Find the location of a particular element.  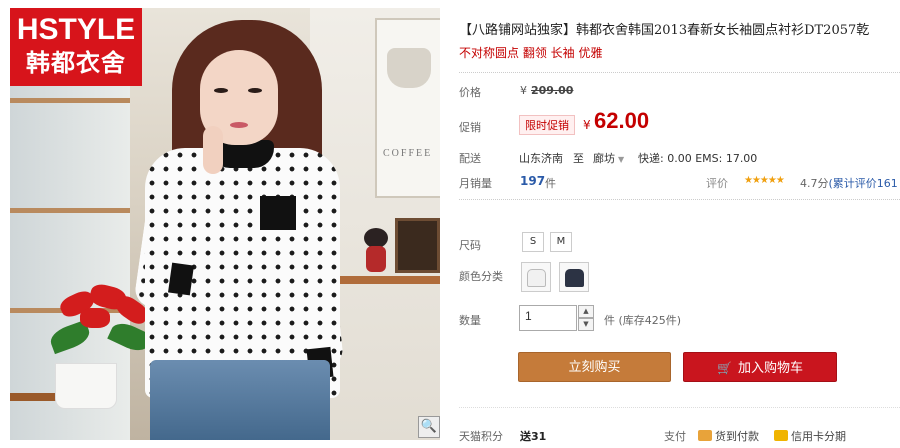

add-to-cart-label: 加入购物车 is located at coordinates (770, 368).